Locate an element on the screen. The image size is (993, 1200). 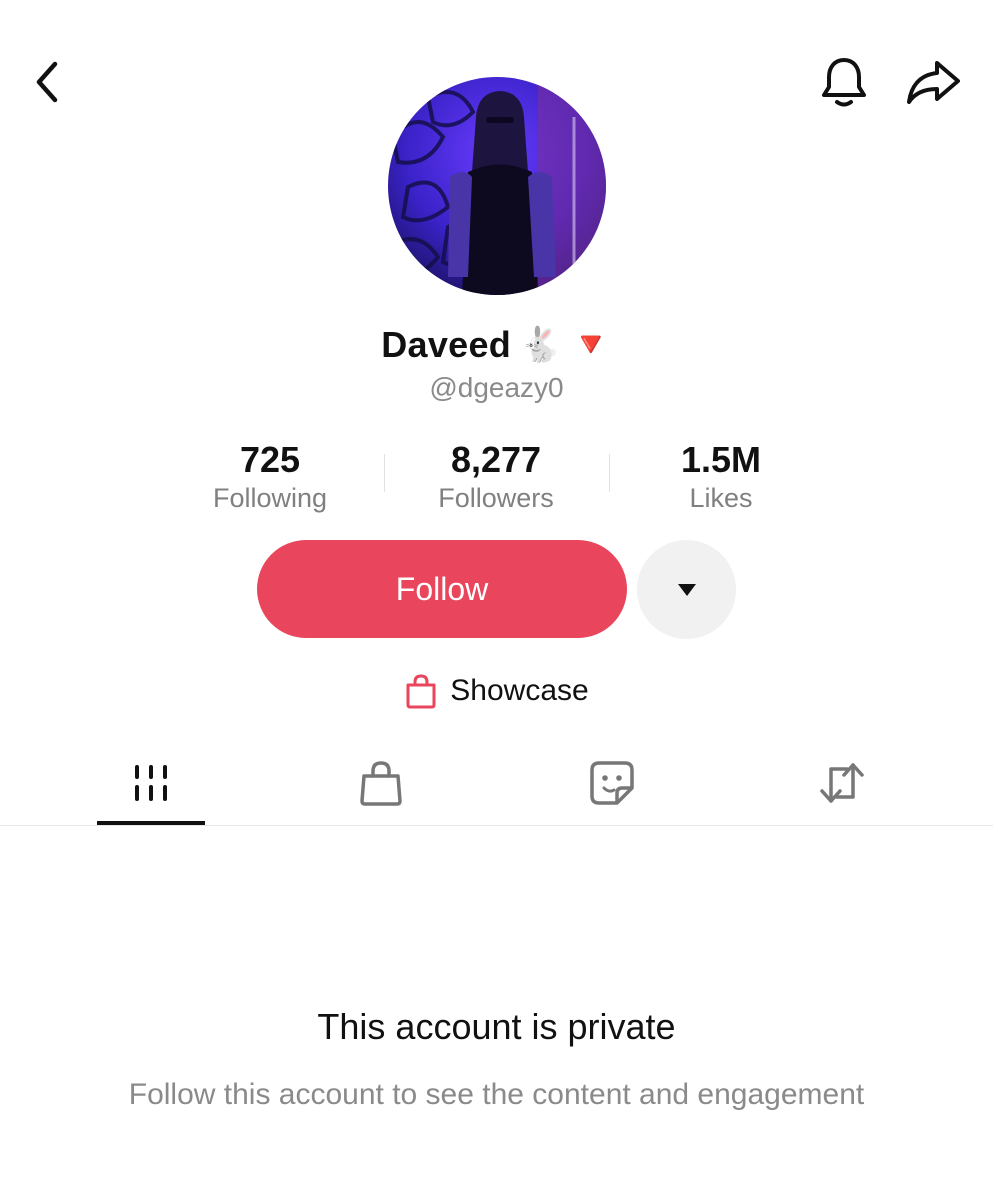
more-options-button is located at coordinates (686, 589).